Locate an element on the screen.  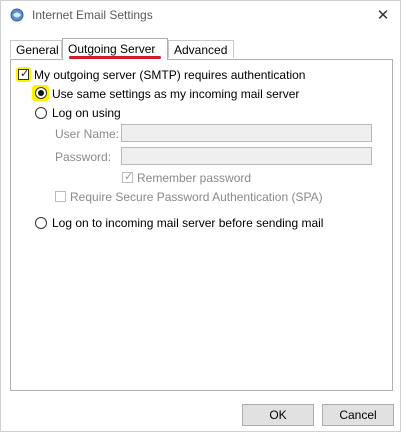
tab-advanced-label: Advanced is located at coordinates (201, 50).